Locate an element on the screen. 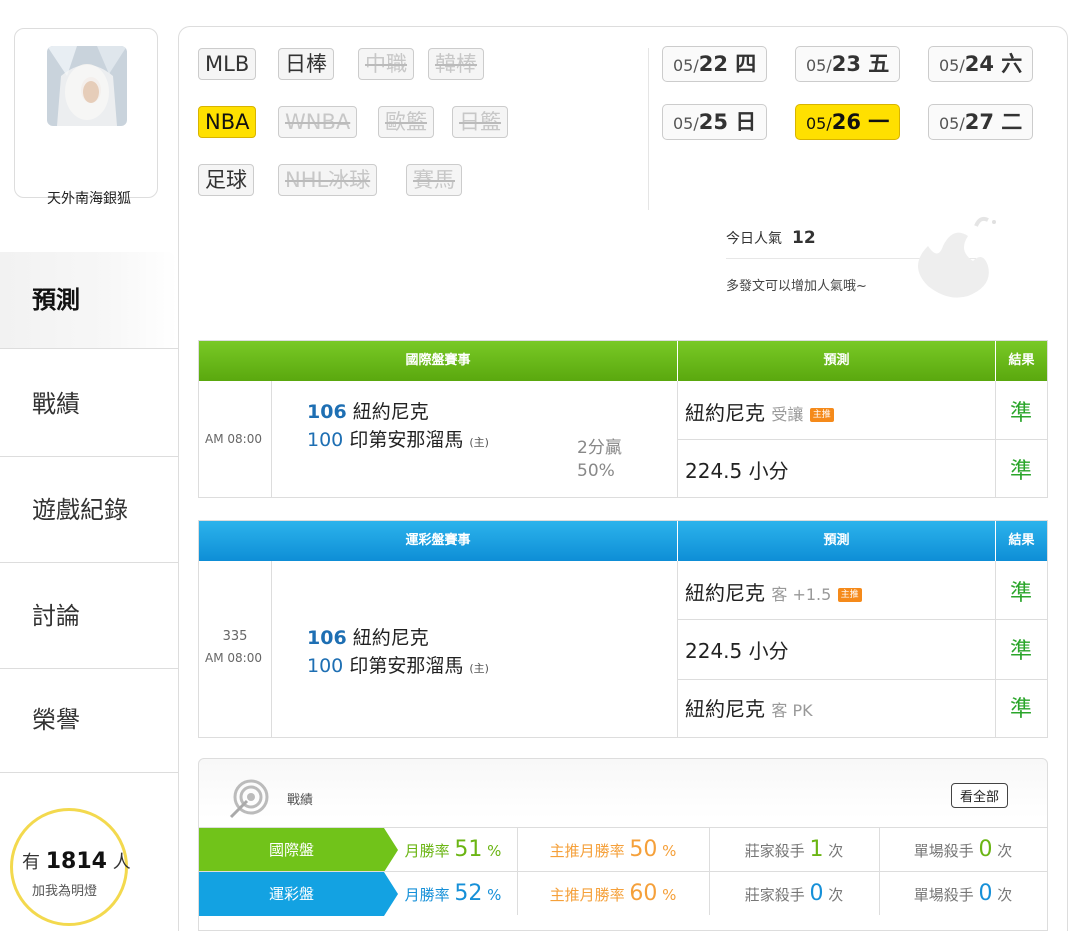 The width and height of the screenshot is (1080, 931). sport-soccer: 足球 is located at coordinates (226, 180).